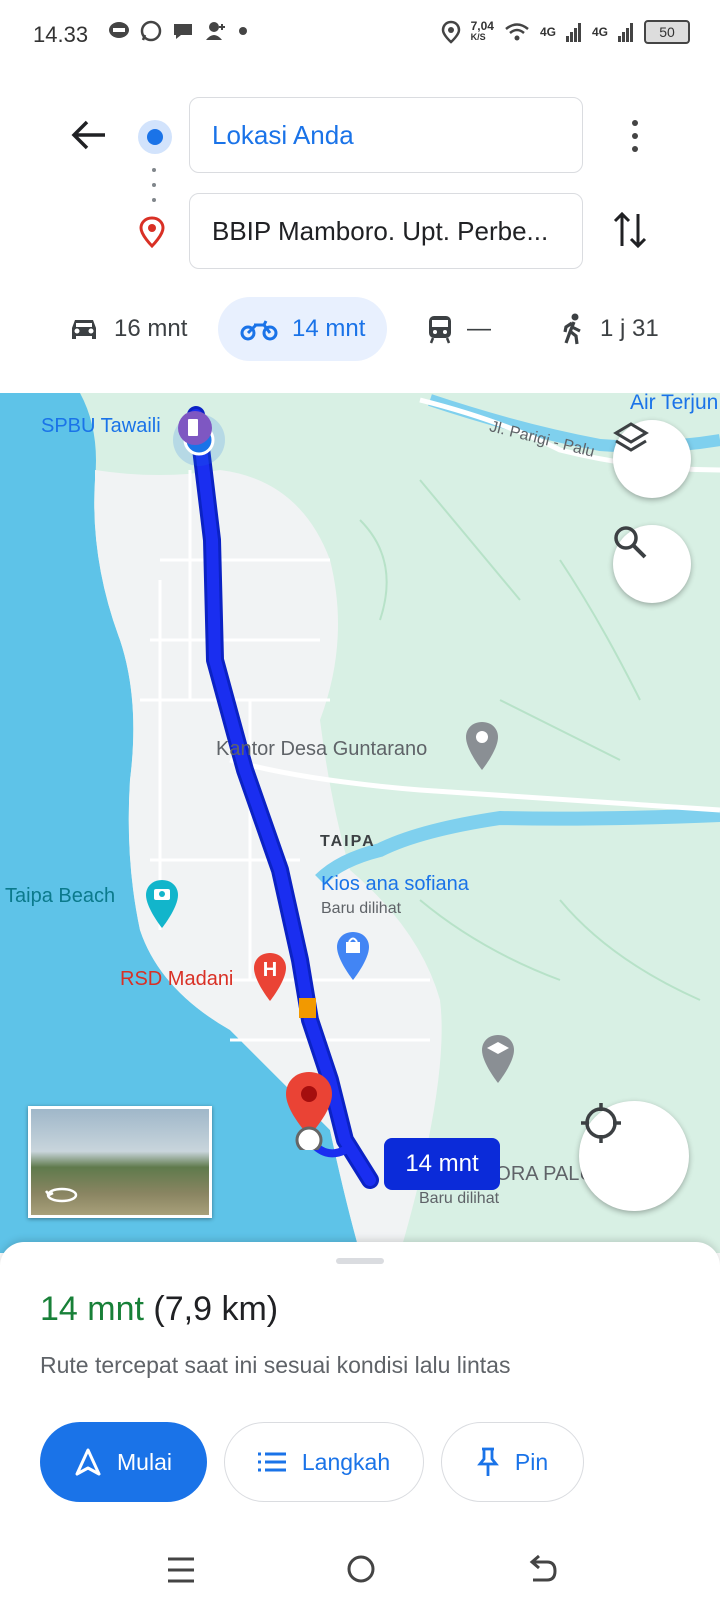 Image resolution: width=720 pixels, height=1612 pixels. Describe the element at coordinates (440, 330) in the screenshot. I see `transit-icon` at that location.